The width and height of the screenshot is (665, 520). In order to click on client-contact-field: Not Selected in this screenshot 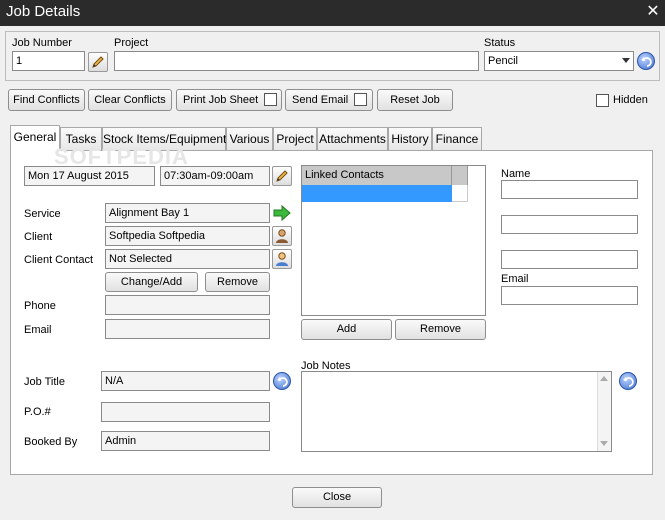, I will do `click(187, 259)`.